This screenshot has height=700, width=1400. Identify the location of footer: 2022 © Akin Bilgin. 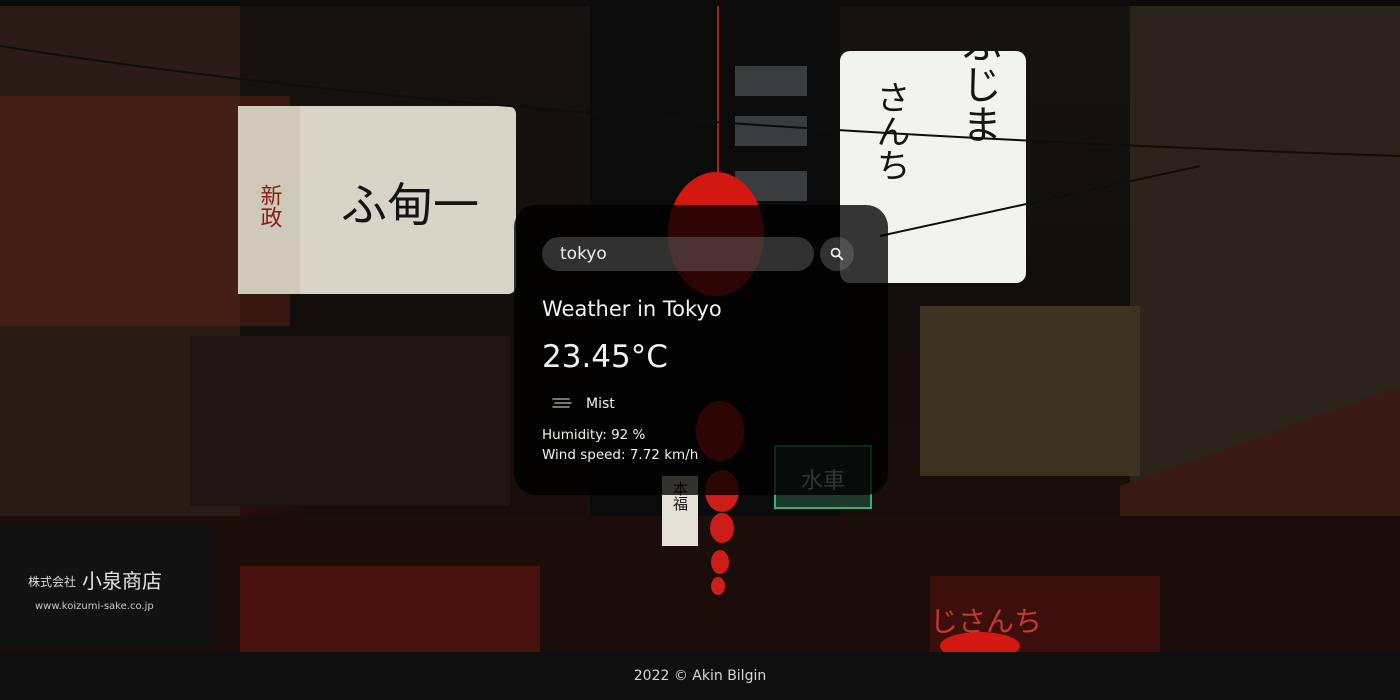
(700, 676).